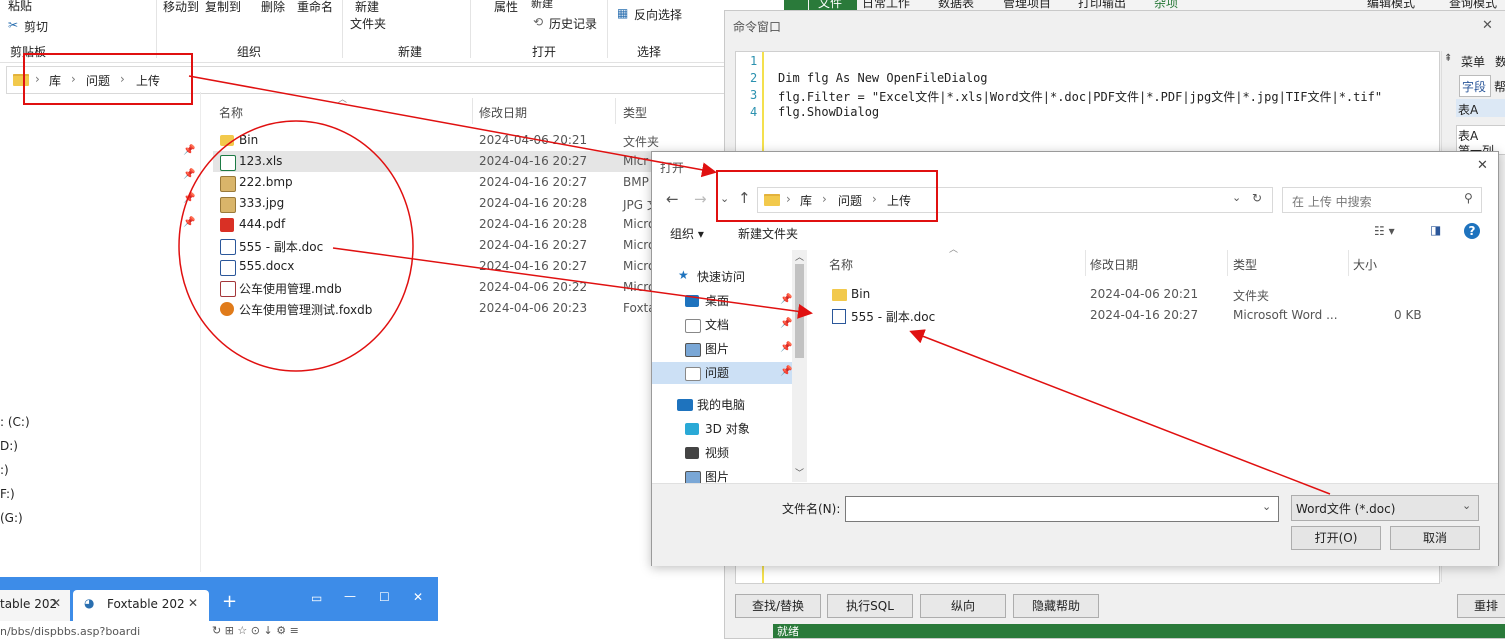  I want to click on app-ribbon-tabs: 文件 日常工作 数据表 管理项目 打印输出 杂项 编辑模式 查询模式, so click(1144, 5).